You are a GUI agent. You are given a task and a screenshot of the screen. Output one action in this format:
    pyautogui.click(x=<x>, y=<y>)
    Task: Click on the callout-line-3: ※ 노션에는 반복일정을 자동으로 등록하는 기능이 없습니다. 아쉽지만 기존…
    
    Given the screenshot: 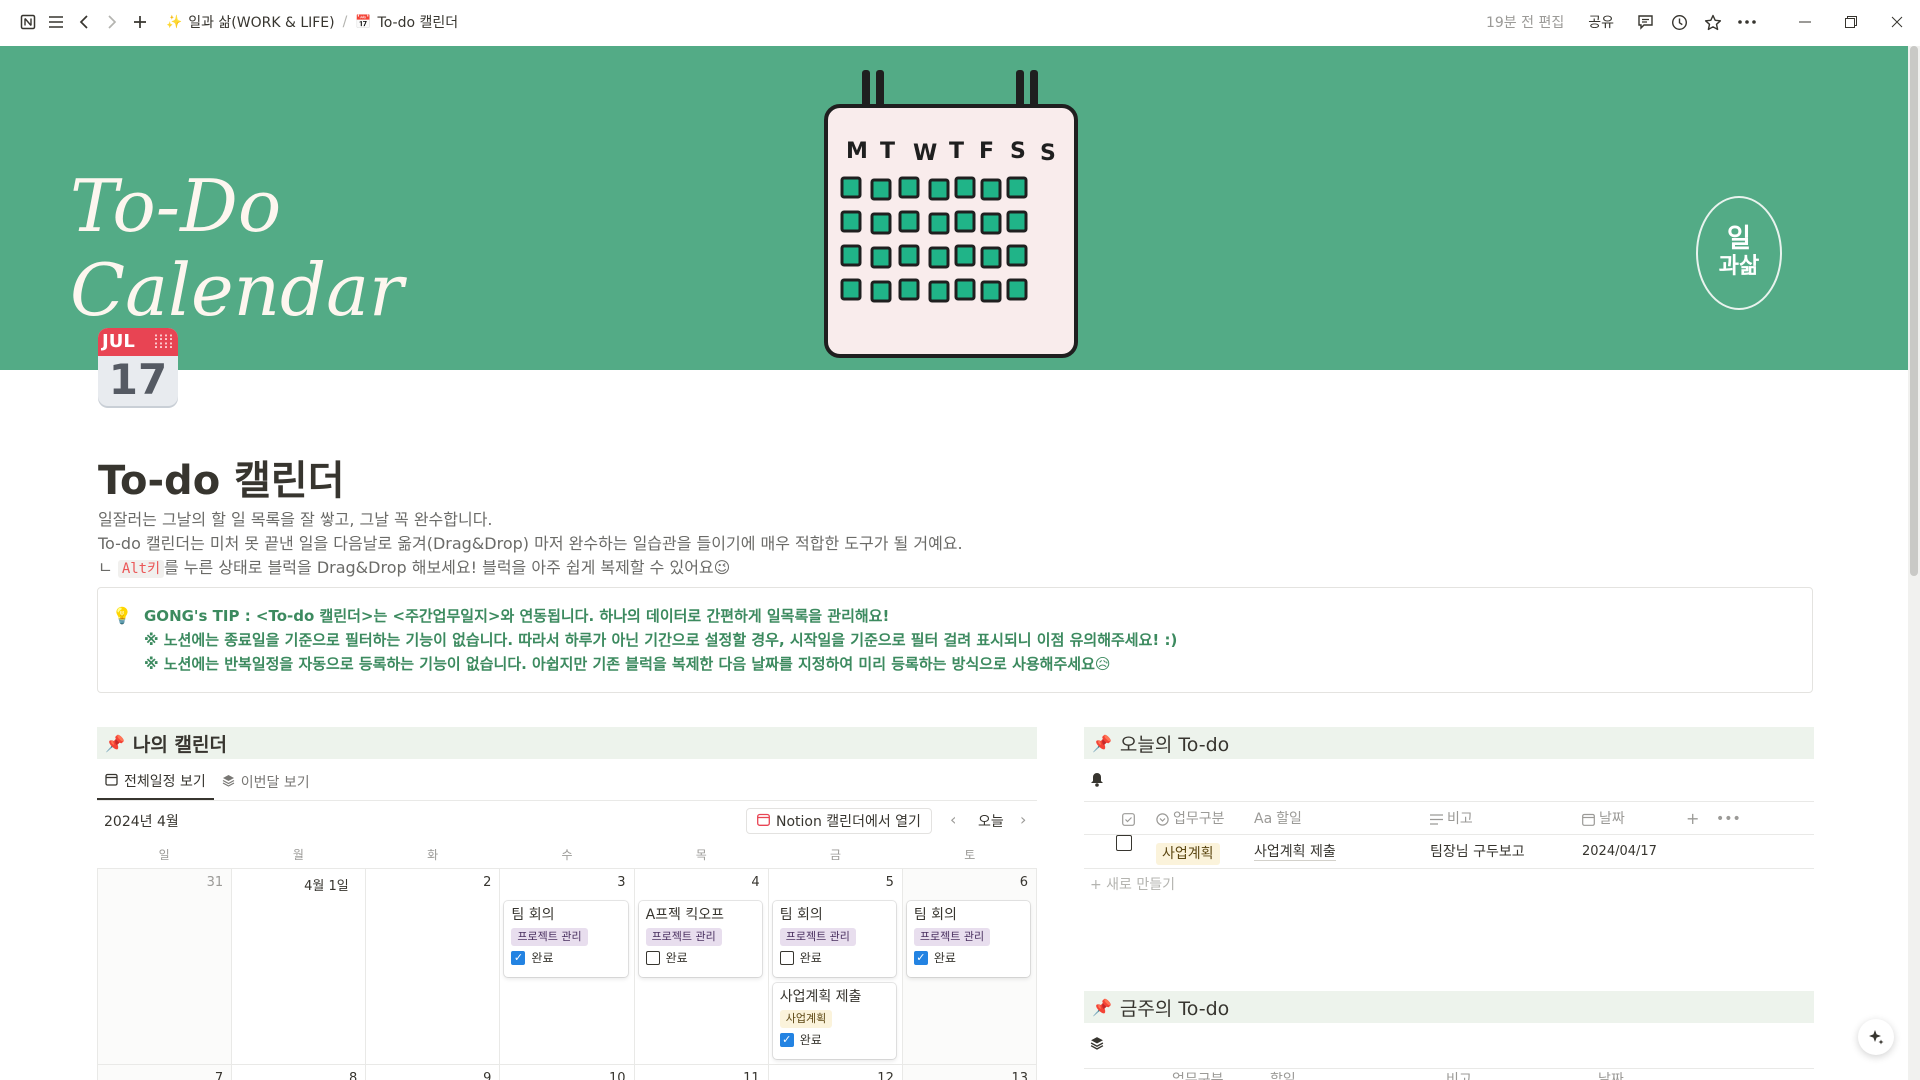 What is the action you would take?
    pyautogui.click(x=627, y=664)
    